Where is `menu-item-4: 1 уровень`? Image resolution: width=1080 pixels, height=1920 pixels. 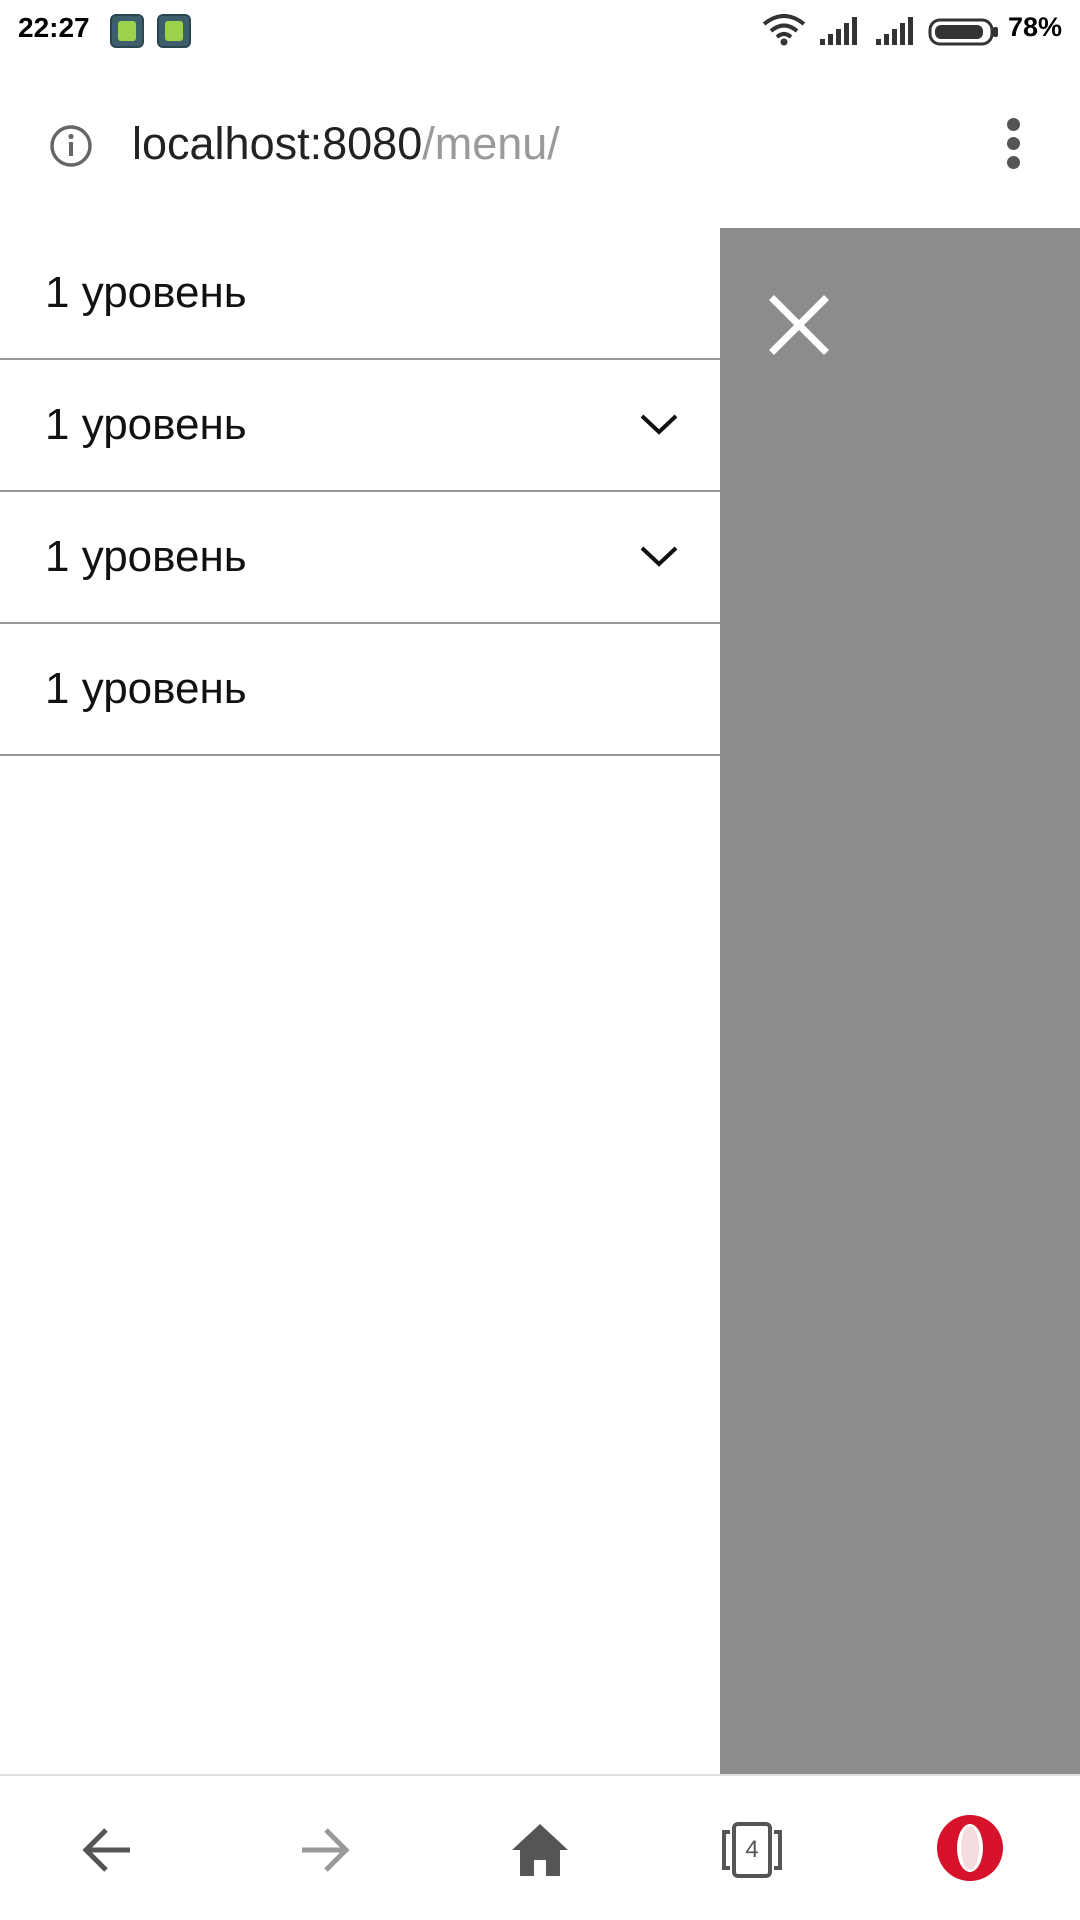 menu-item-4: 1 уровень is located at coordinates (360, 690).